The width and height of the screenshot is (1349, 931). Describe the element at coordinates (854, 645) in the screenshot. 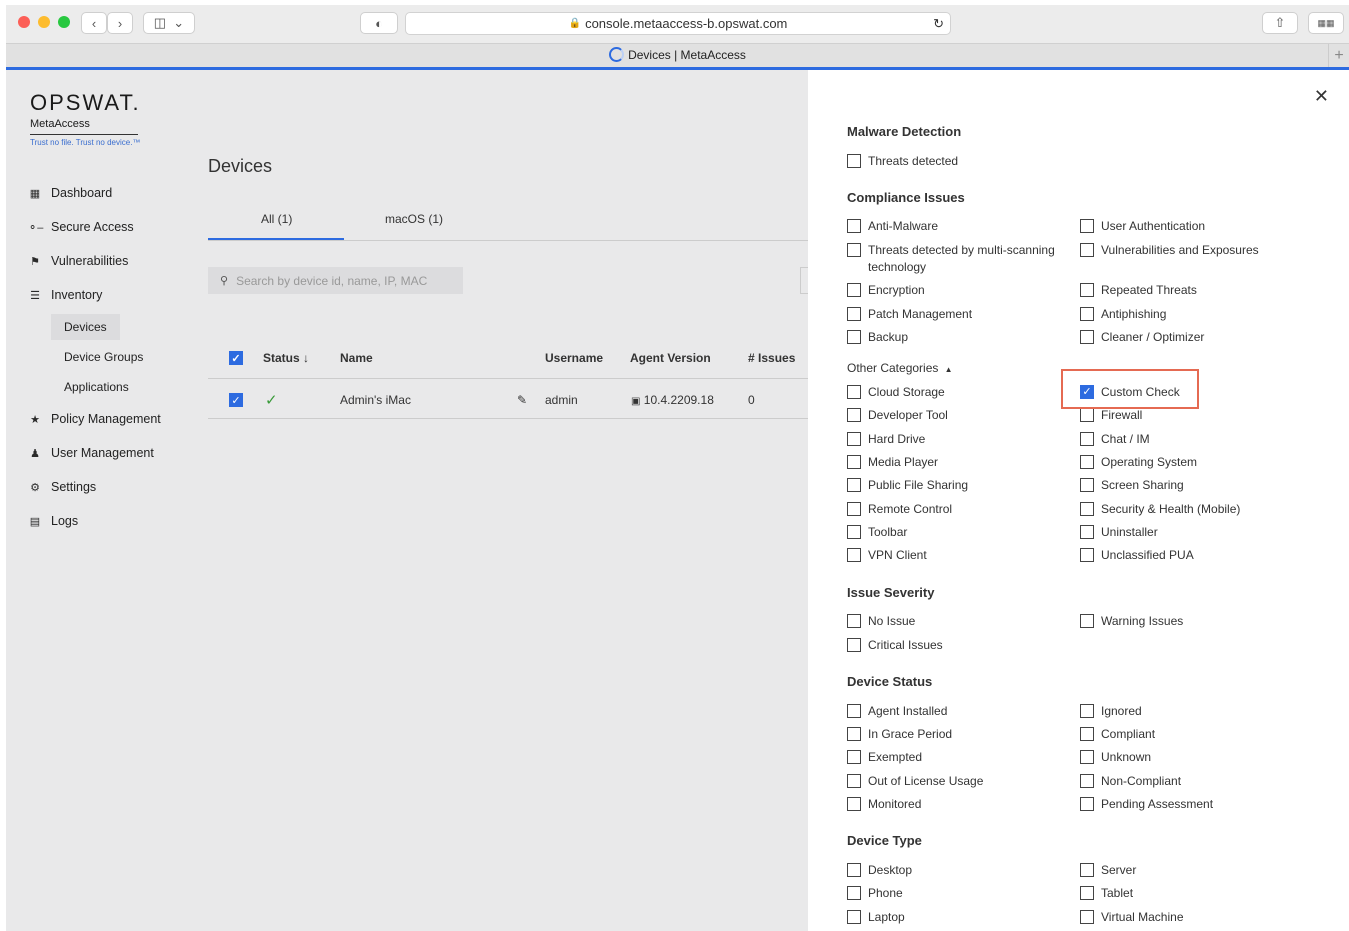

I see `checkbox-critical-issues` at that location.